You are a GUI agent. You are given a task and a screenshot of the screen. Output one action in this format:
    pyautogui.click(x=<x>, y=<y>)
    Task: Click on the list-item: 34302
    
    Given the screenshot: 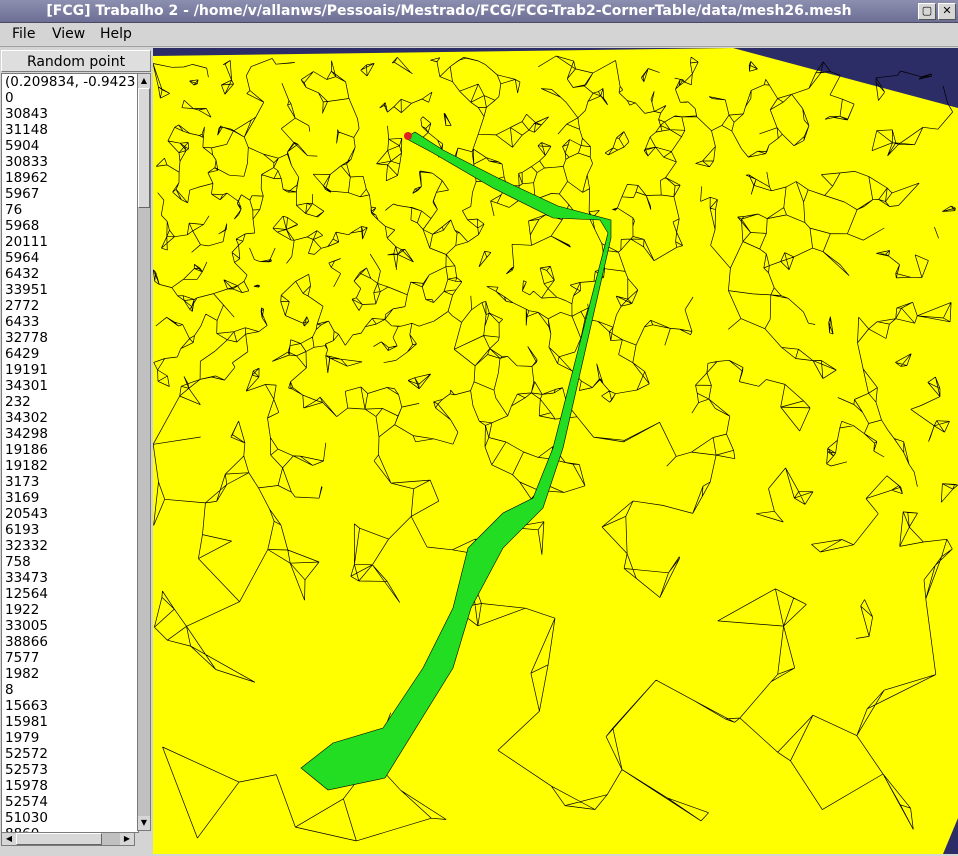 What is the action you would take?
    pyautogui.click(x=70, y=418)
    